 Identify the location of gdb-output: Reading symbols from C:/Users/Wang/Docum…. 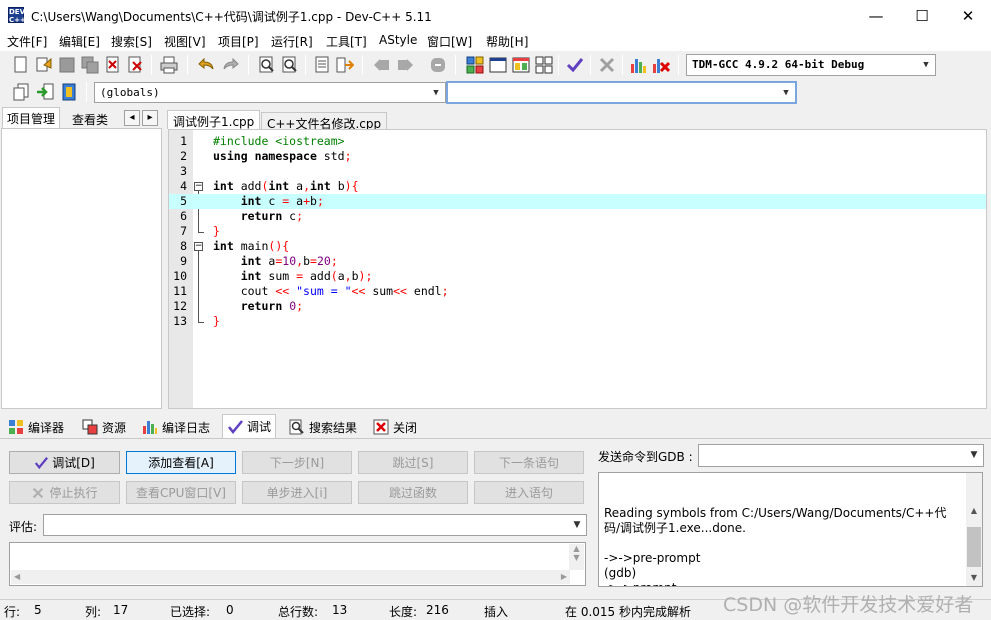
(790, 529).